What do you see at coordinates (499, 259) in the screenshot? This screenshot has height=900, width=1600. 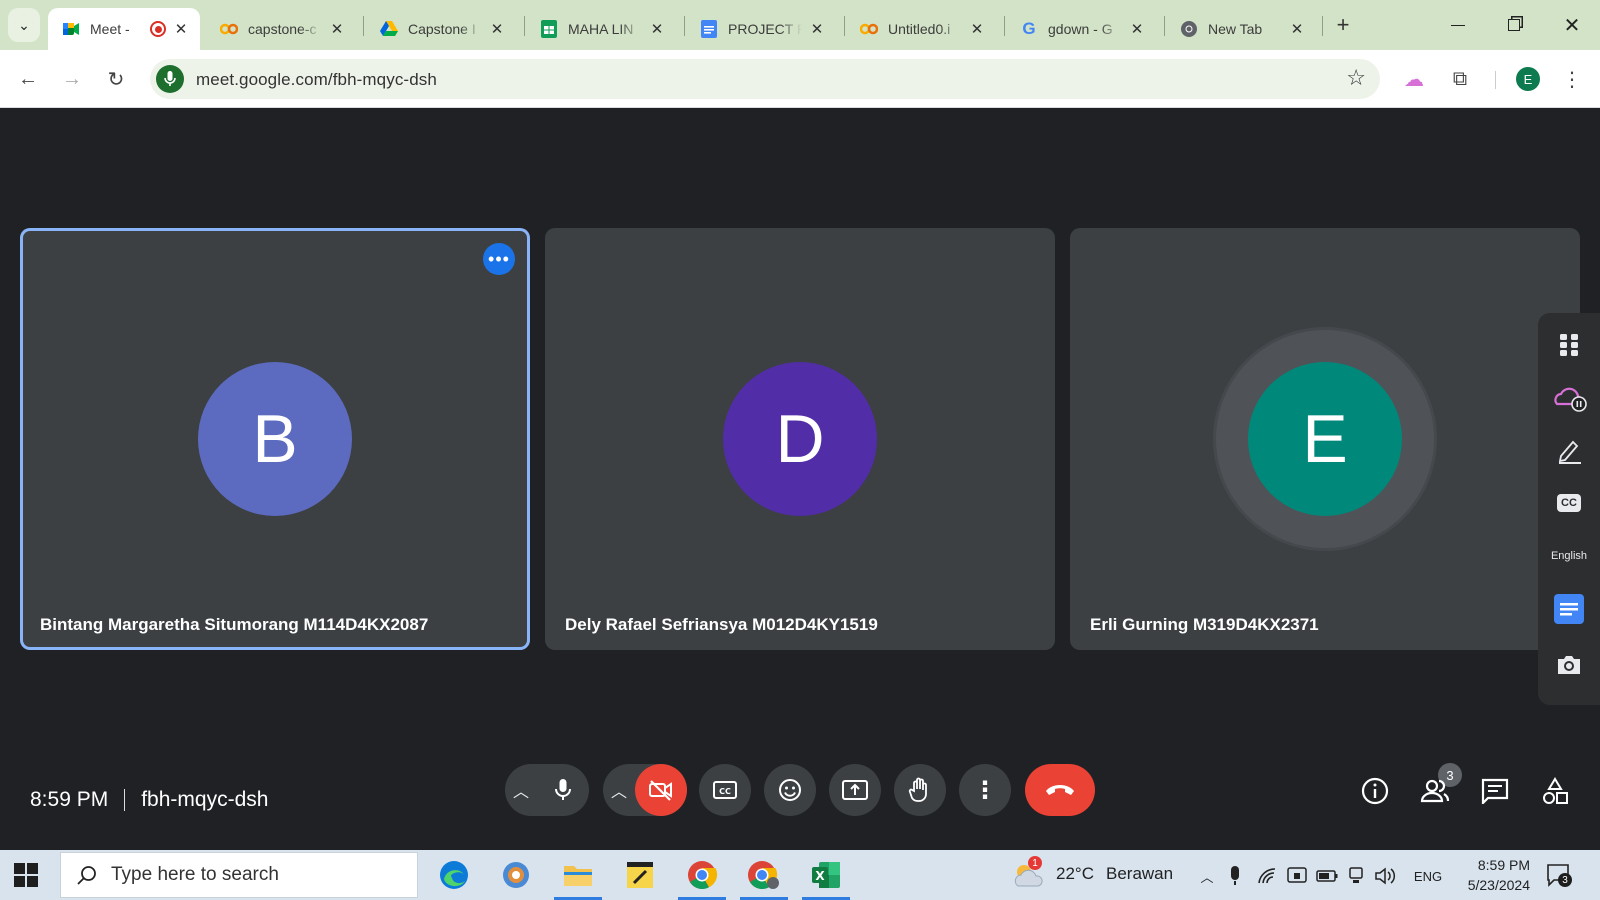 I see `participant-options-button: •••` at bounding box center [499, 259].